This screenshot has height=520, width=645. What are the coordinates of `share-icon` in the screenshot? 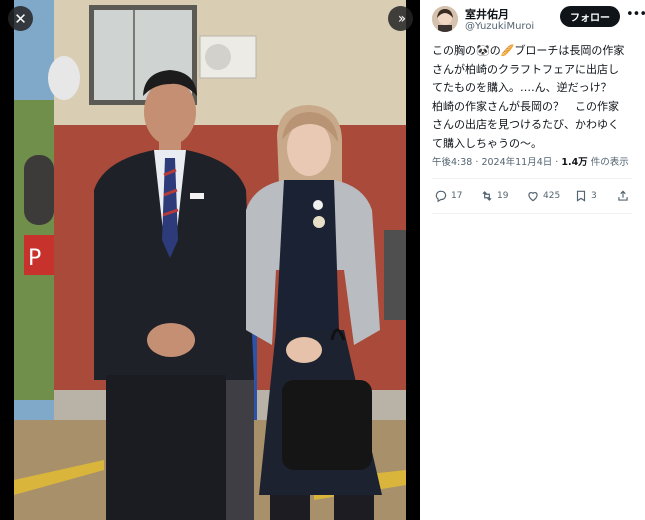 It's located at (623, 195).